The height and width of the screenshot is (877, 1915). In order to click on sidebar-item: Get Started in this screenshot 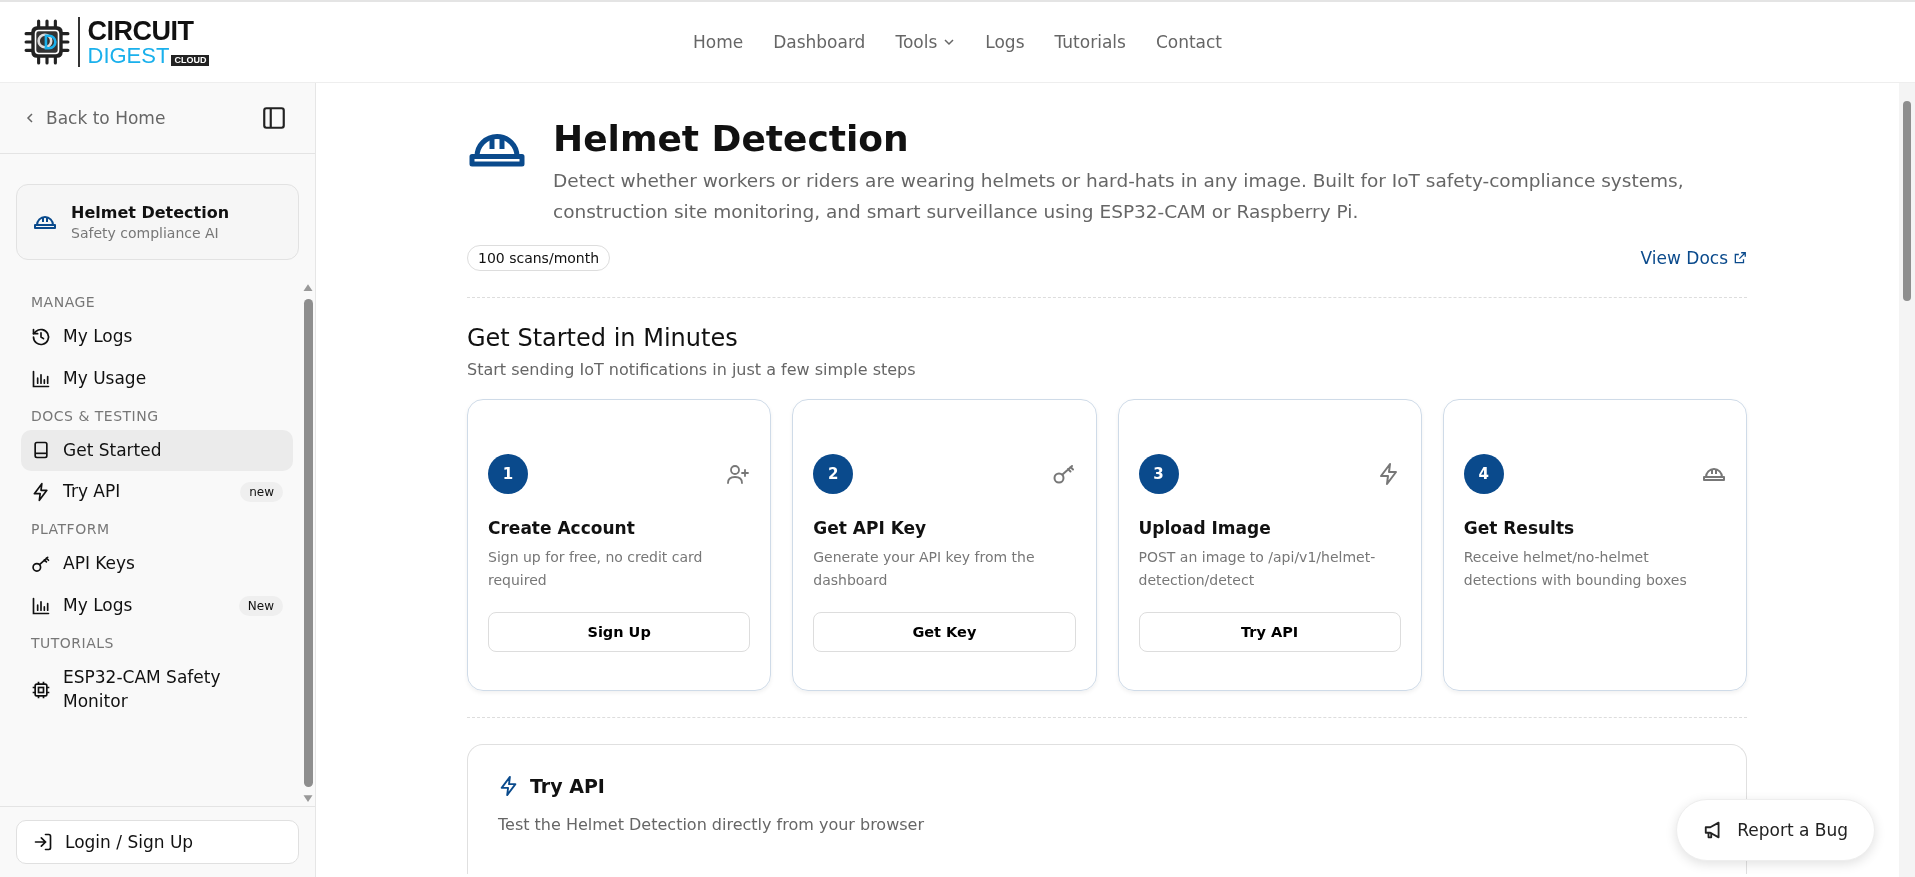, I will do `click(157, 450)`.